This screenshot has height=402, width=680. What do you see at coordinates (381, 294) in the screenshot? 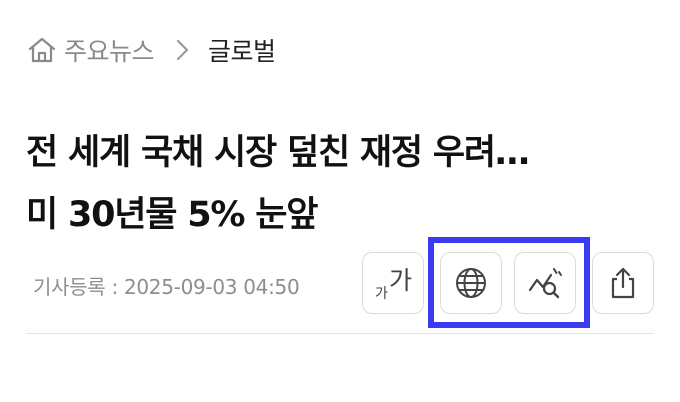
I see `font-size-small-glyph: 가` at bounding box center [381, 294].